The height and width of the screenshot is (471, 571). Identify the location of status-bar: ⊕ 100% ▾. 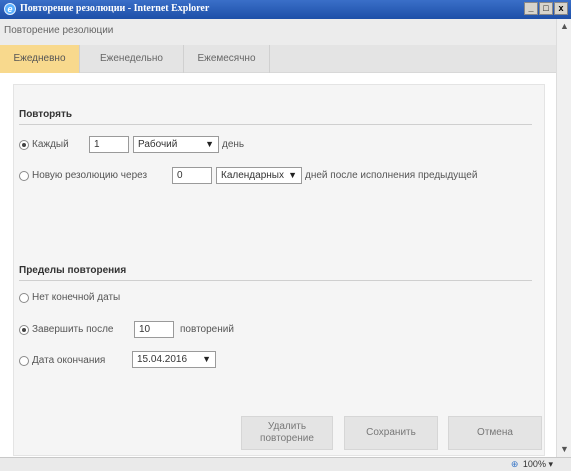
(285, 464).